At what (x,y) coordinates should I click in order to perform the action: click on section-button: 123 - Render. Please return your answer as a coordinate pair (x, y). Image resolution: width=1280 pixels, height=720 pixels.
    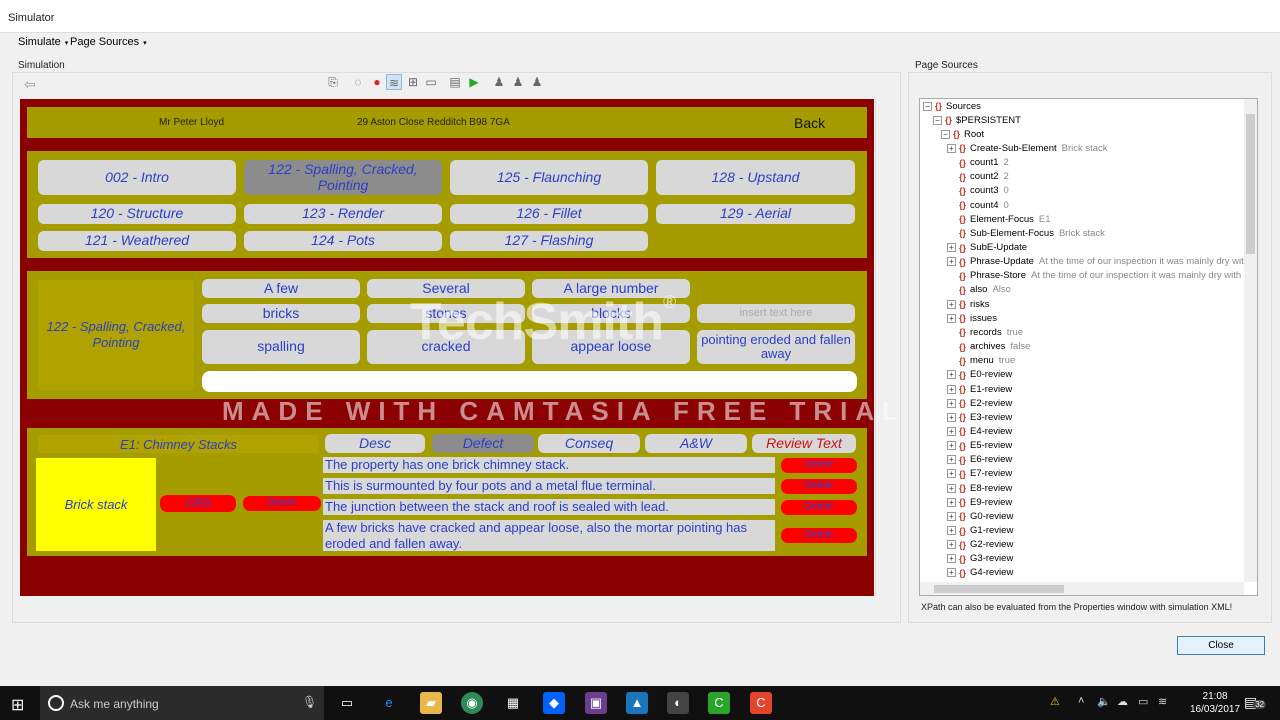
    Looking at the image, I should click on (343, 214).